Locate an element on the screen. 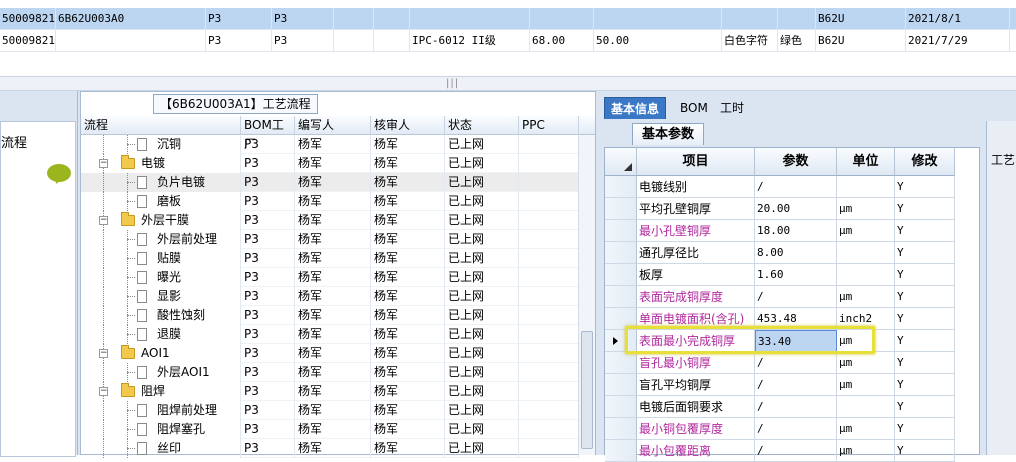 The width and height of the screenshot is (1016, 462). tree-col-header: 核审人 is located at coordinates (408, 125).